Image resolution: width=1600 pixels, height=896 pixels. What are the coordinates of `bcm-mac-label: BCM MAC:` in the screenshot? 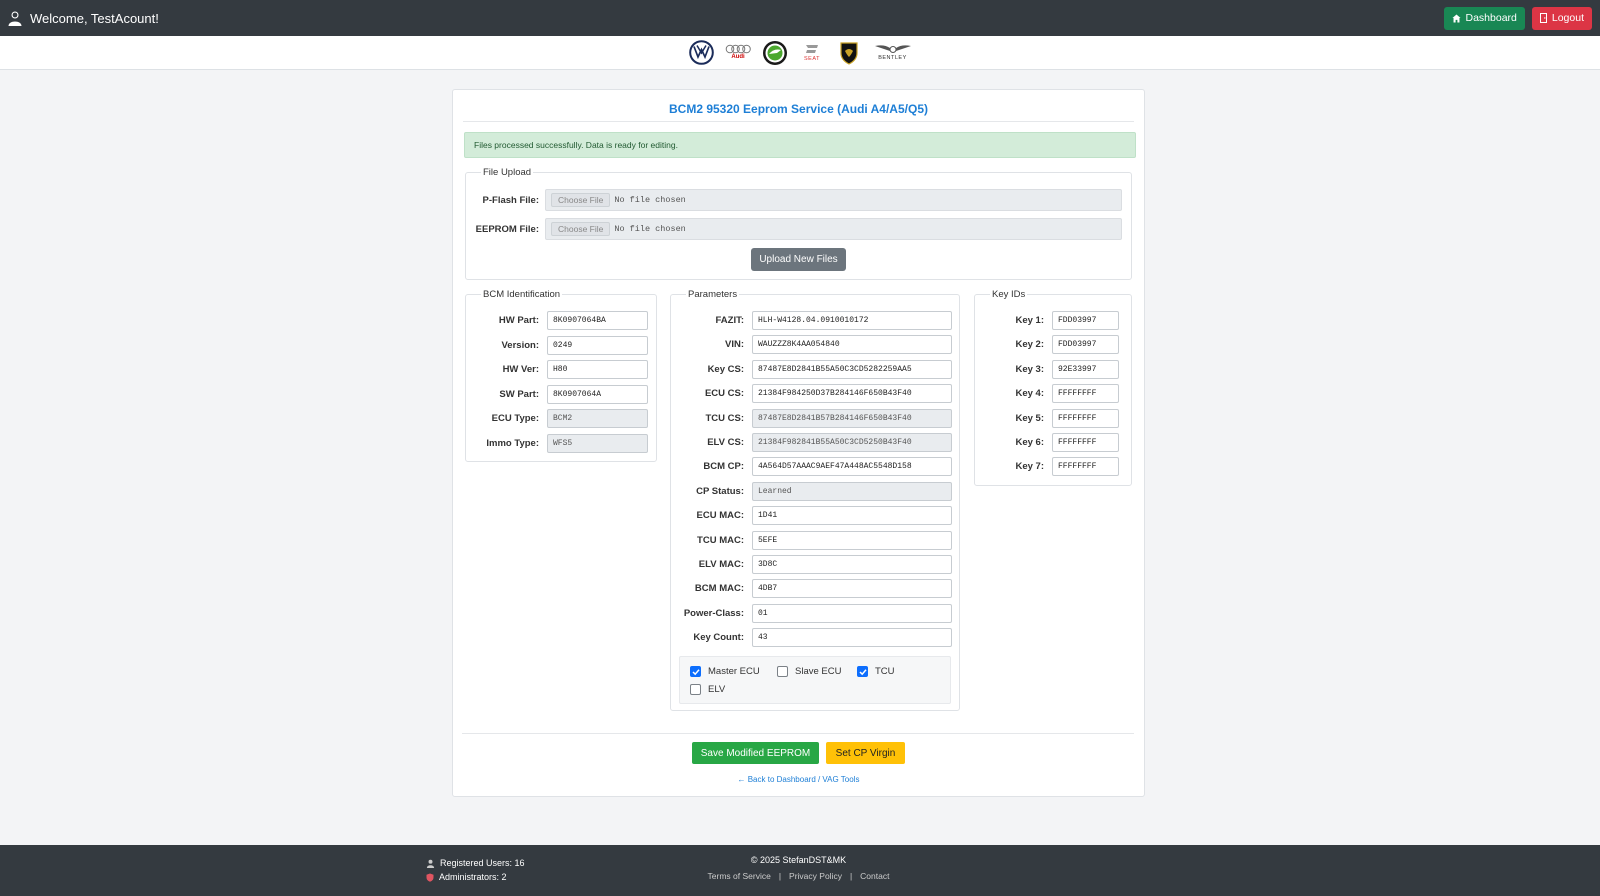 It's located at (719, 589).